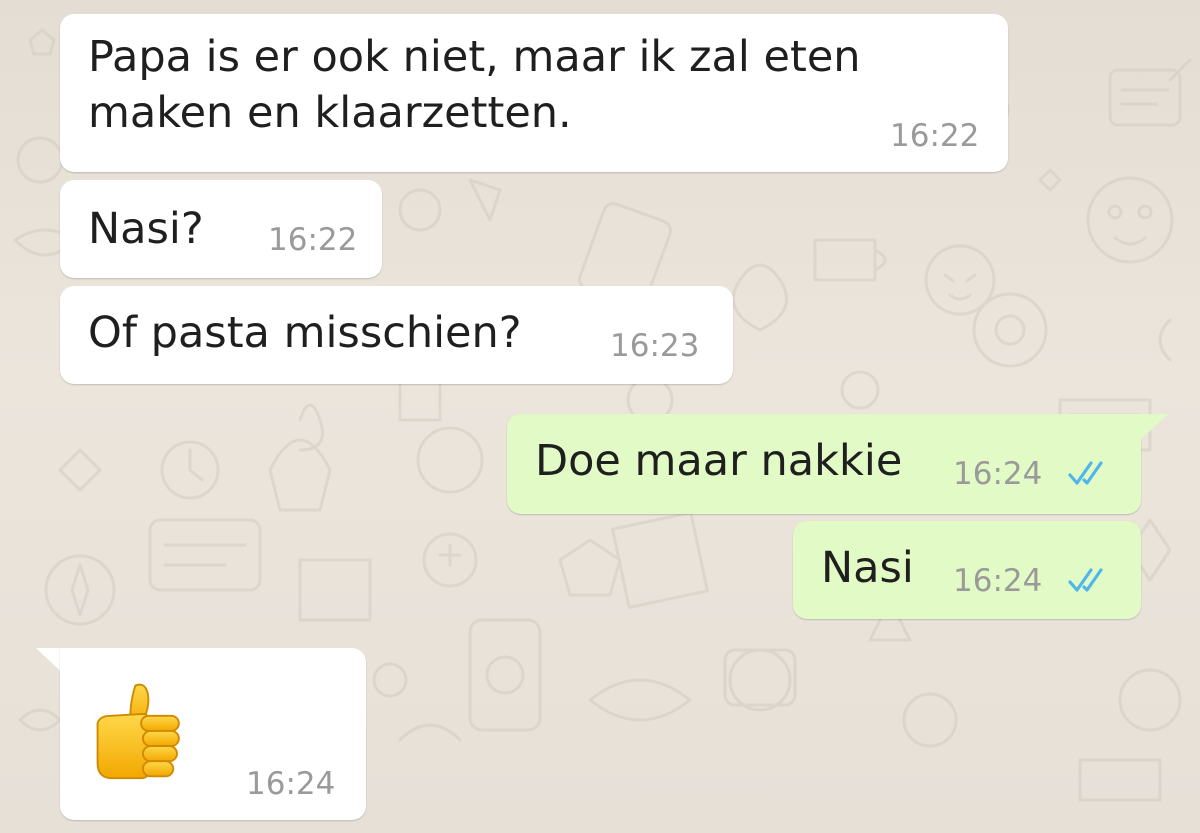  I want to click on message-bubble-outgoing: Nasi 16:24, so click(967, 570).